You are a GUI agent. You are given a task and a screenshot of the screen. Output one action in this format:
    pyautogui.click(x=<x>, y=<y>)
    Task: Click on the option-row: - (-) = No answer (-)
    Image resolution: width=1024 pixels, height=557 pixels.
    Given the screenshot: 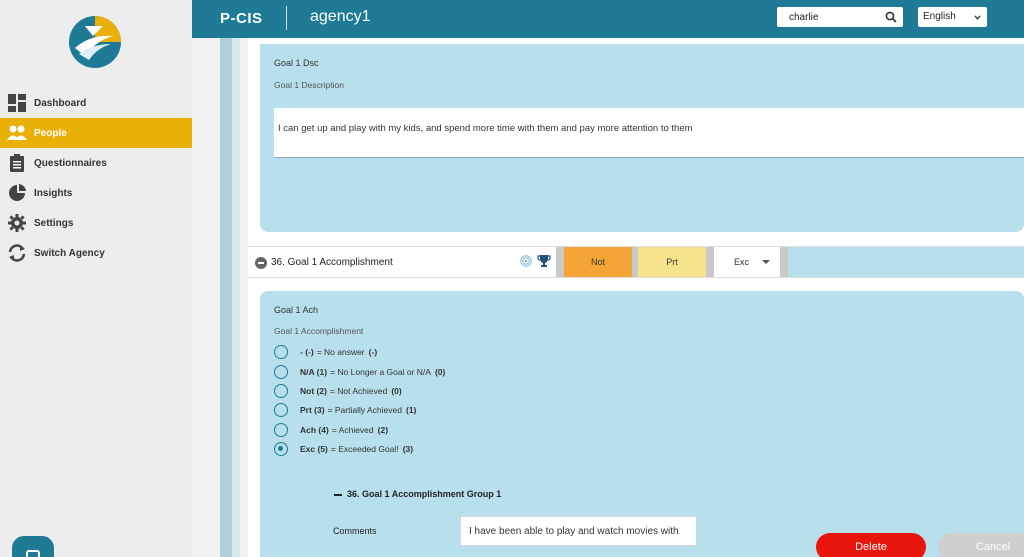 What is the action you would take?
    pyautogui.click(x=325, y=352)
    